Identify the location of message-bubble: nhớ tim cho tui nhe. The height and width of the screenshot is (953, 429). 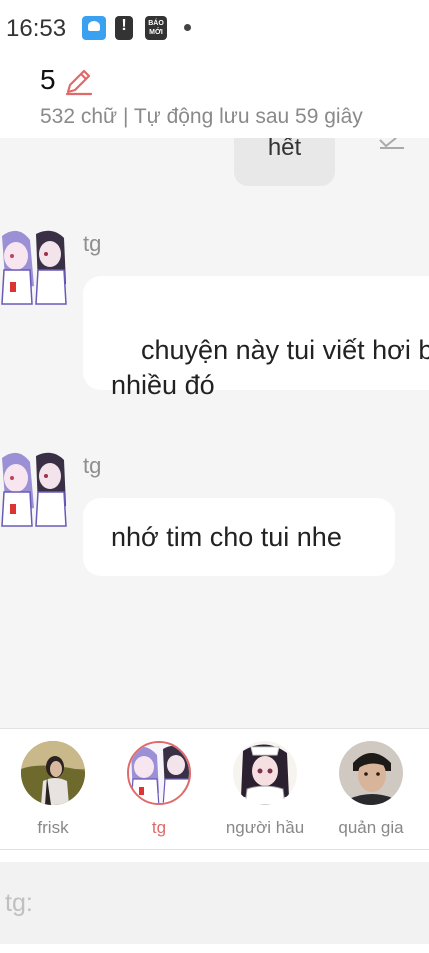
(239, 537).